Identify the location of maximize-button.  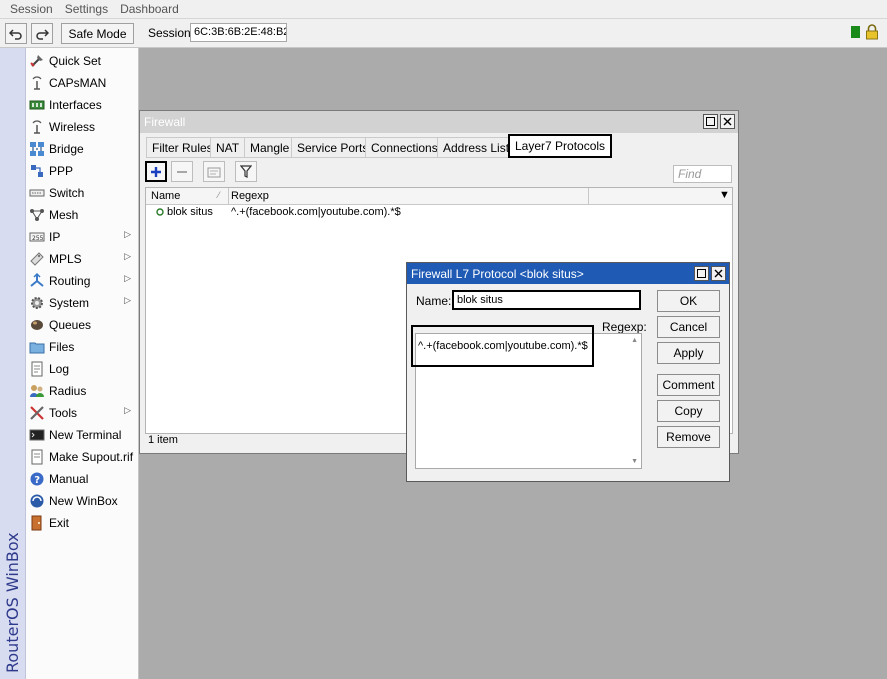
(710, 121).